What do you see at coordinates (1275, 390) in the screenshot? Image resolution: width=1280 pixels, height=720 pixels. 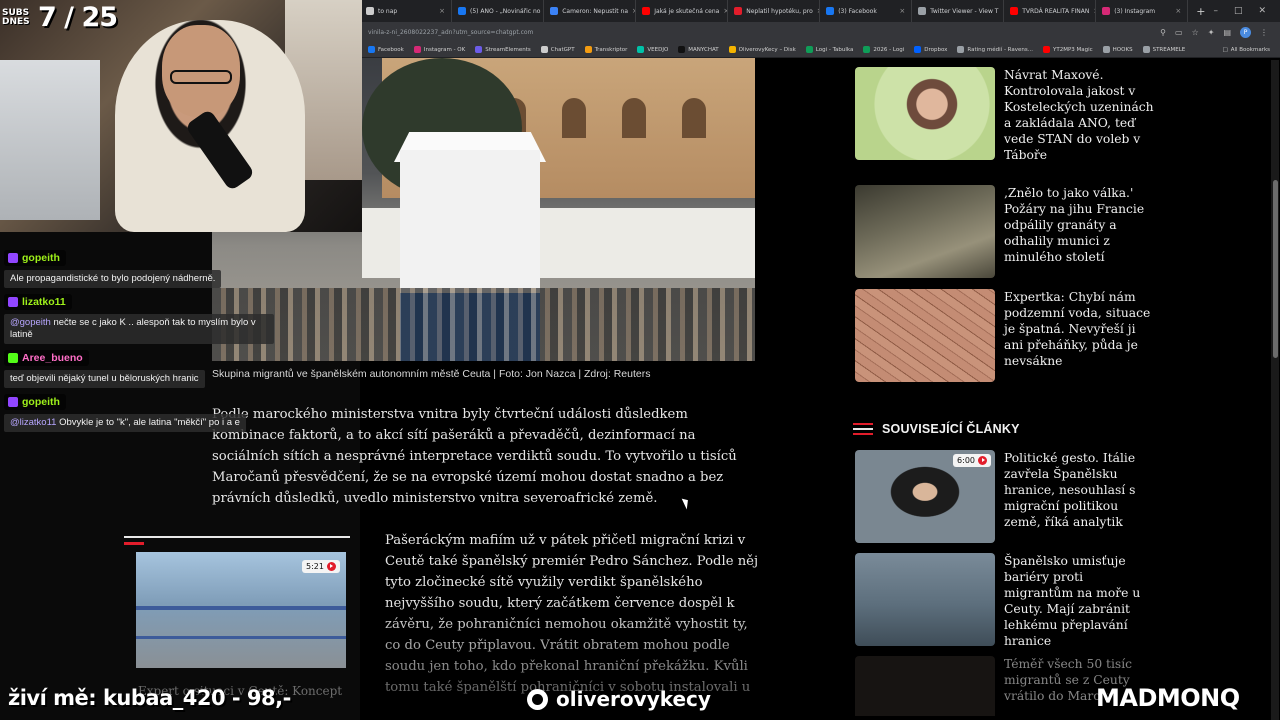 I see `page-scrollbar` at bounding box center [1275, 390].